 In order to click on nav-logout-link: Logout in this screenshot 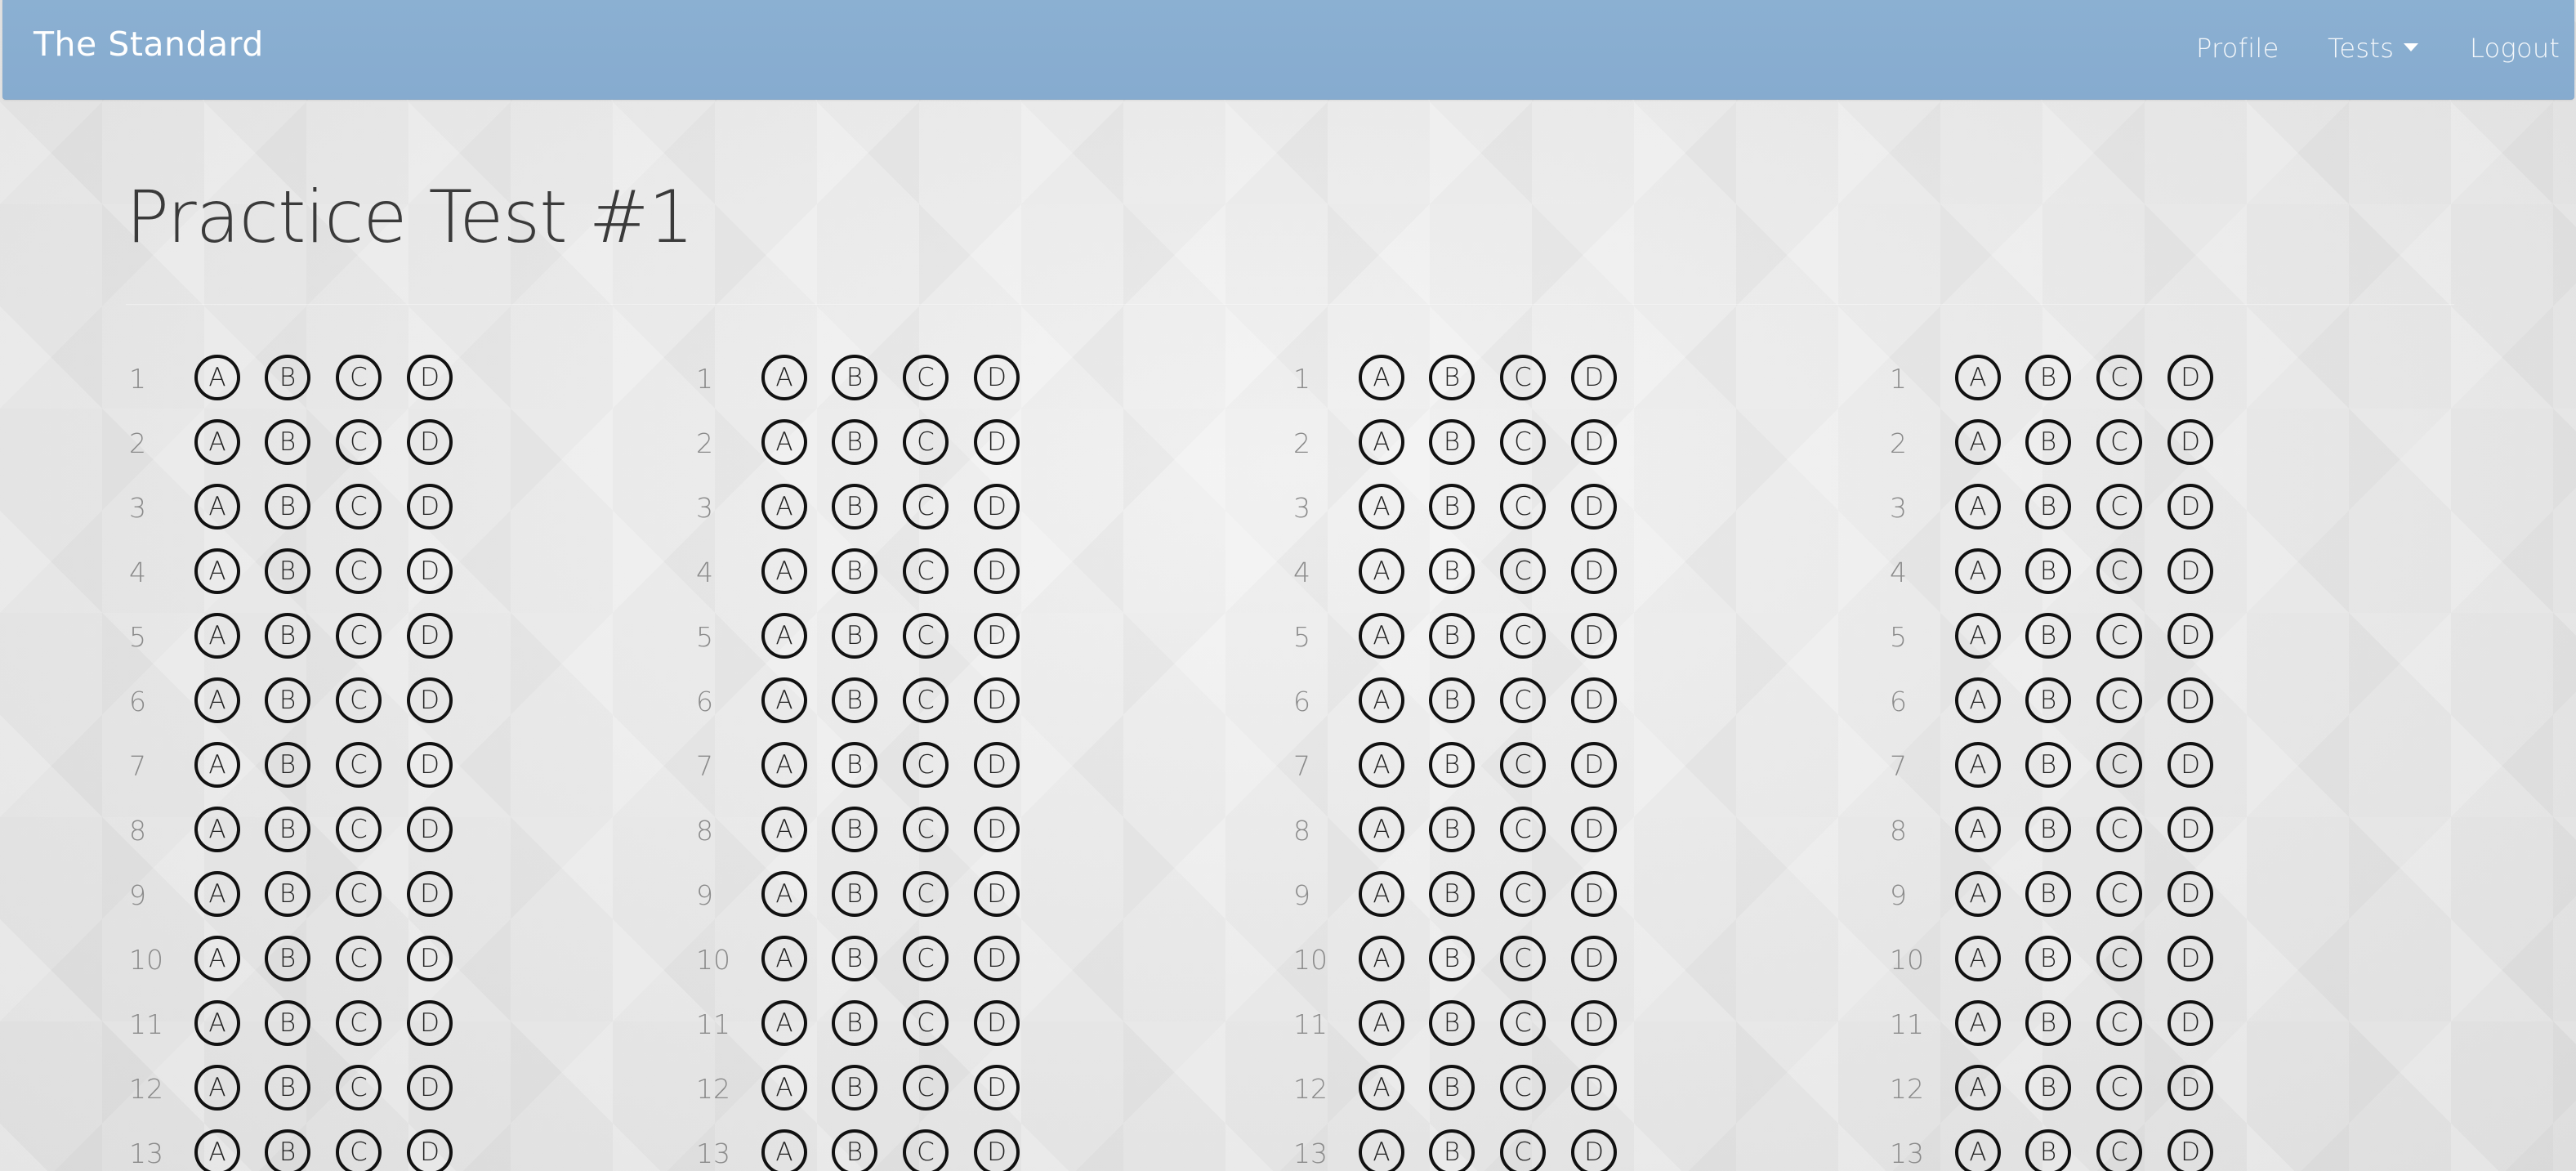, I will do `click(2515, 48)`.